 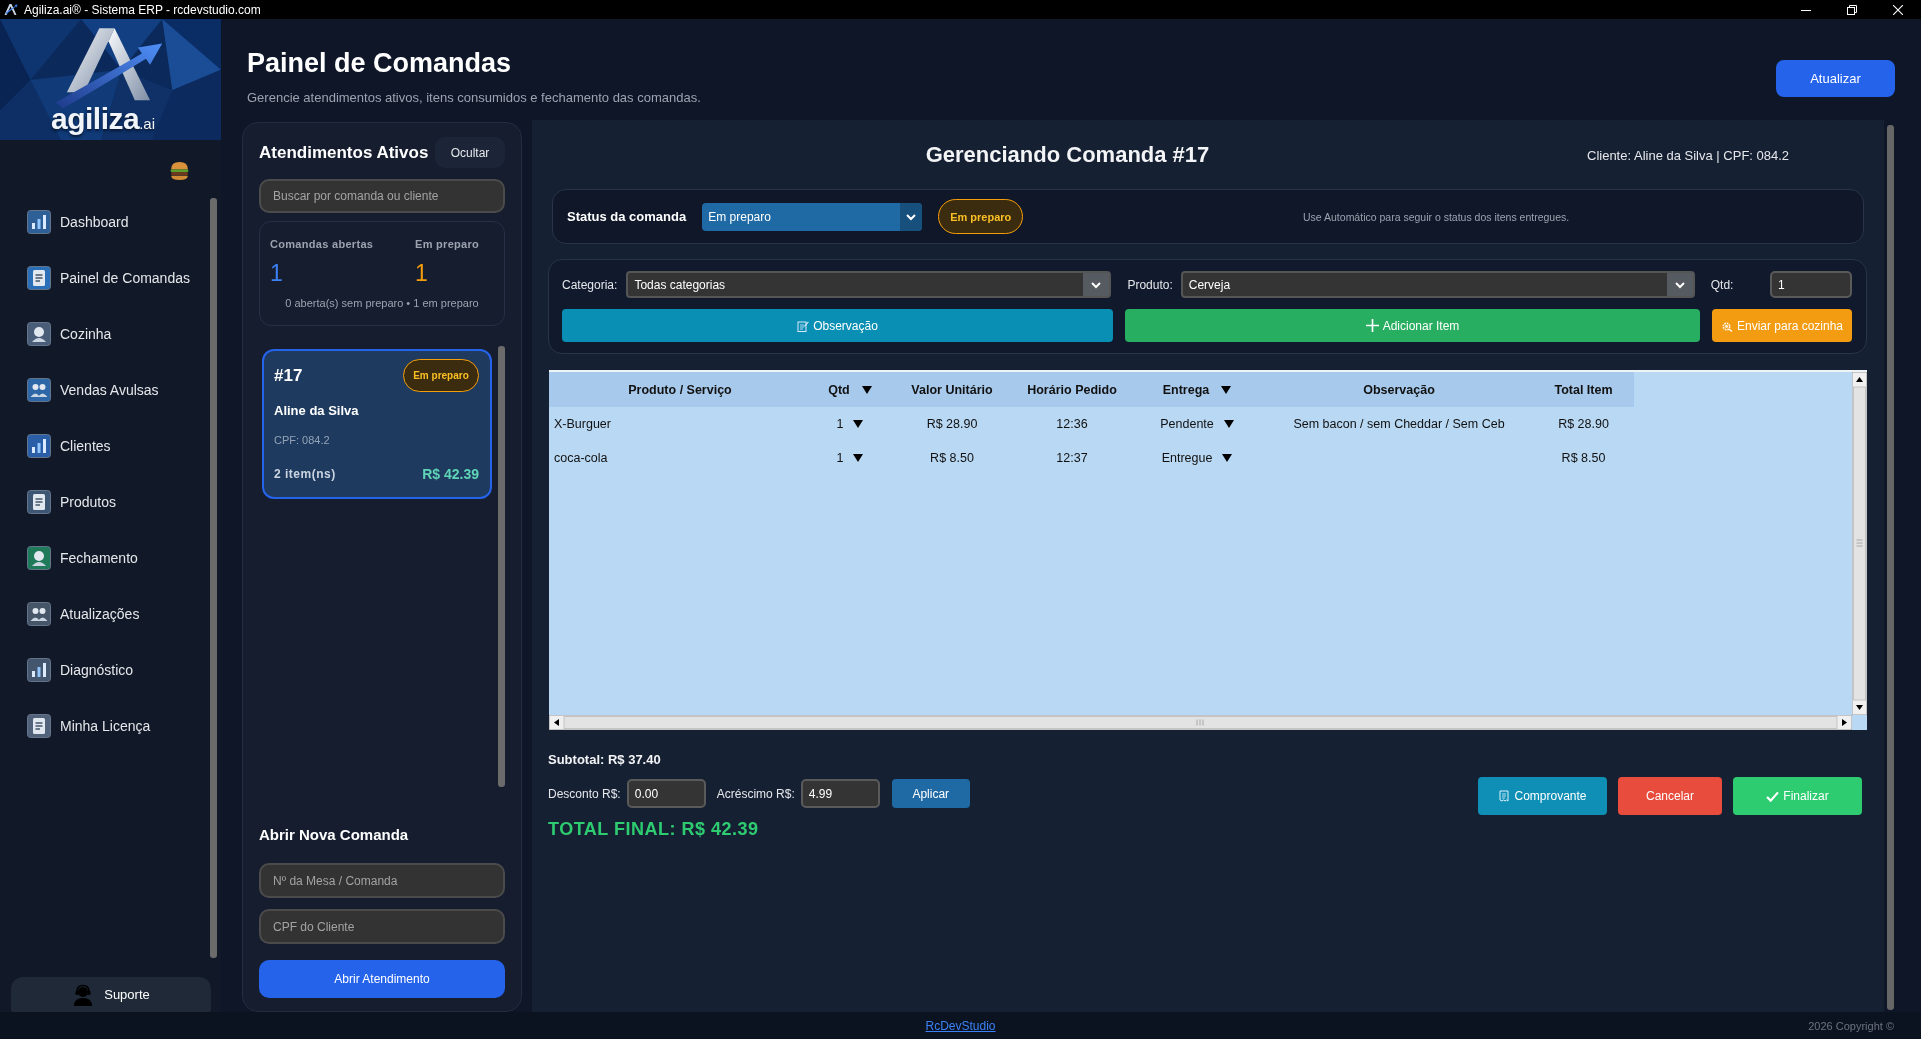 I want to click on window-title: Agiliza.ai® - Sistema ERP - rcdevstudio.com, so click(x=142, y=9).